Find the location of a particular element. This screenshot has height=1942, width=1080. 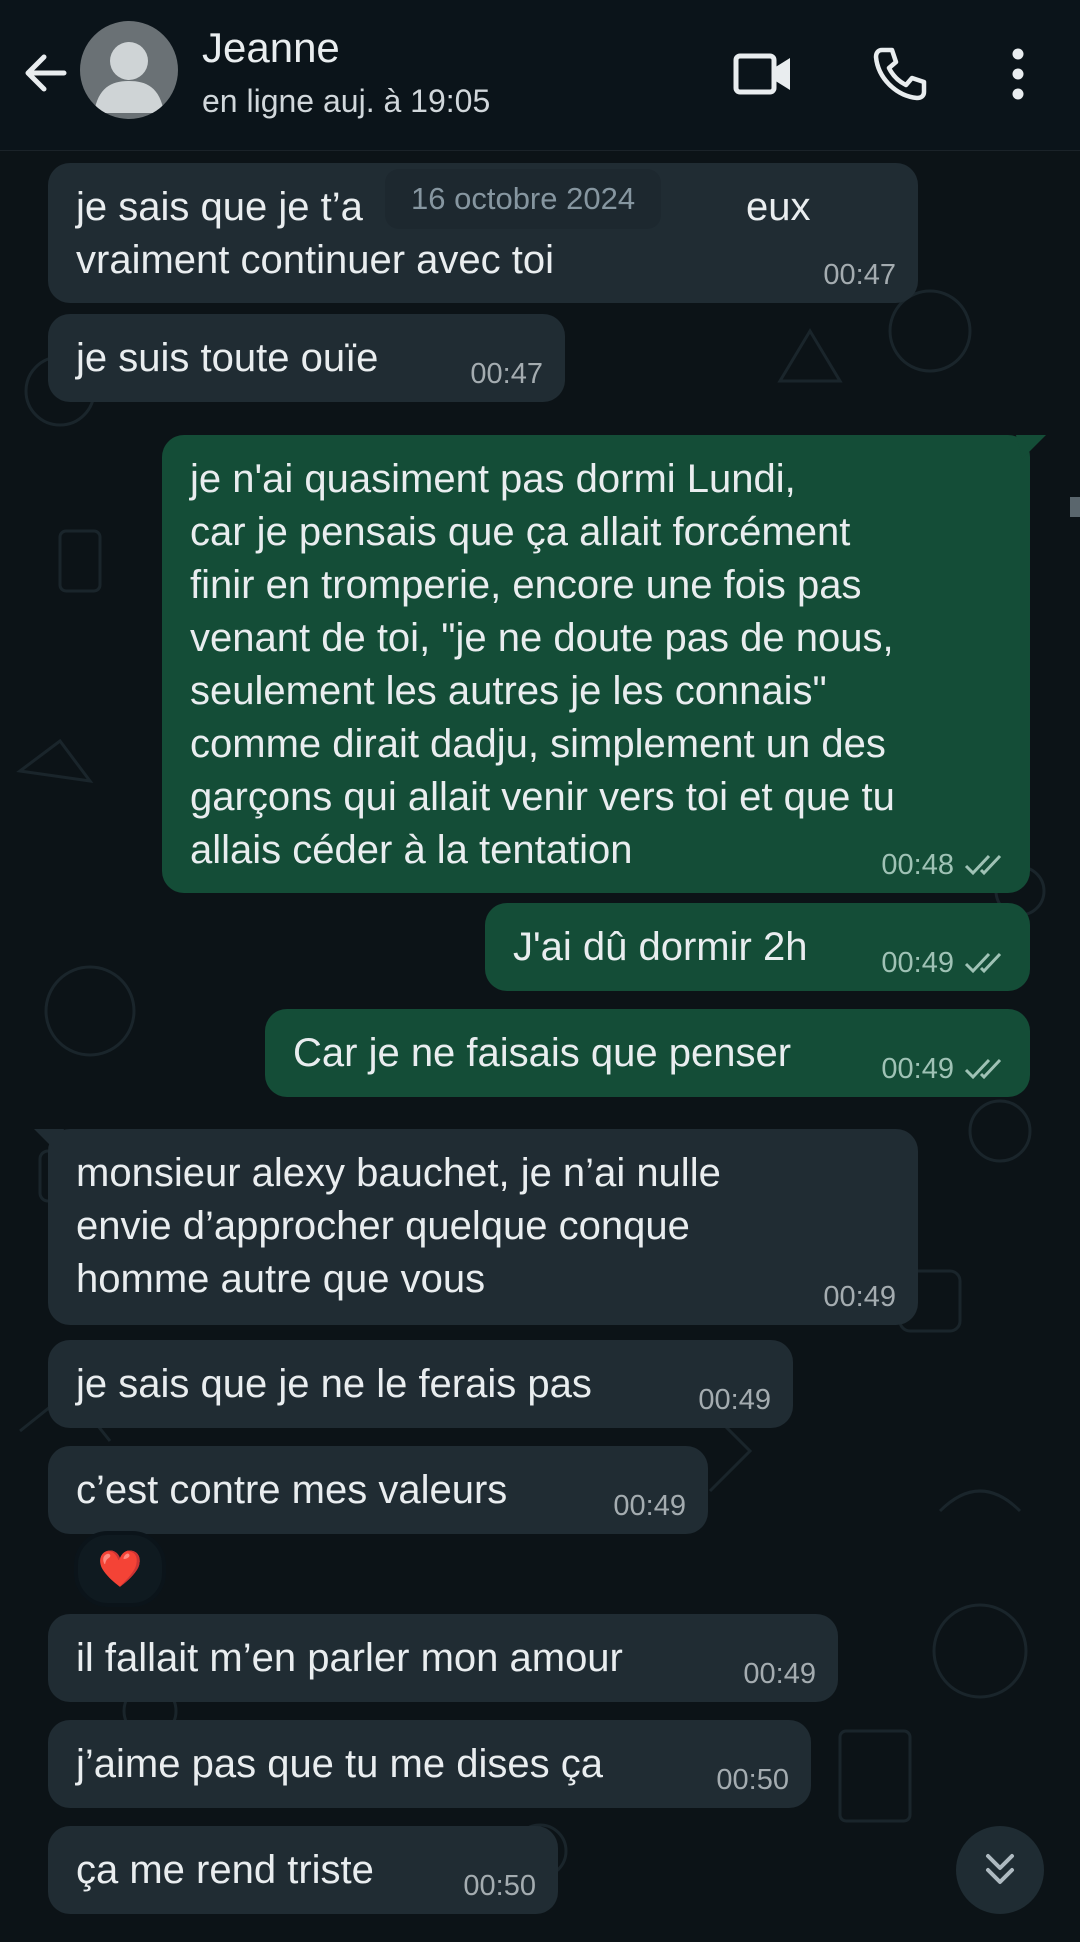

chat-header: Jeanne en ligne auj. à 19:05 is located at coordinates (540, 75).